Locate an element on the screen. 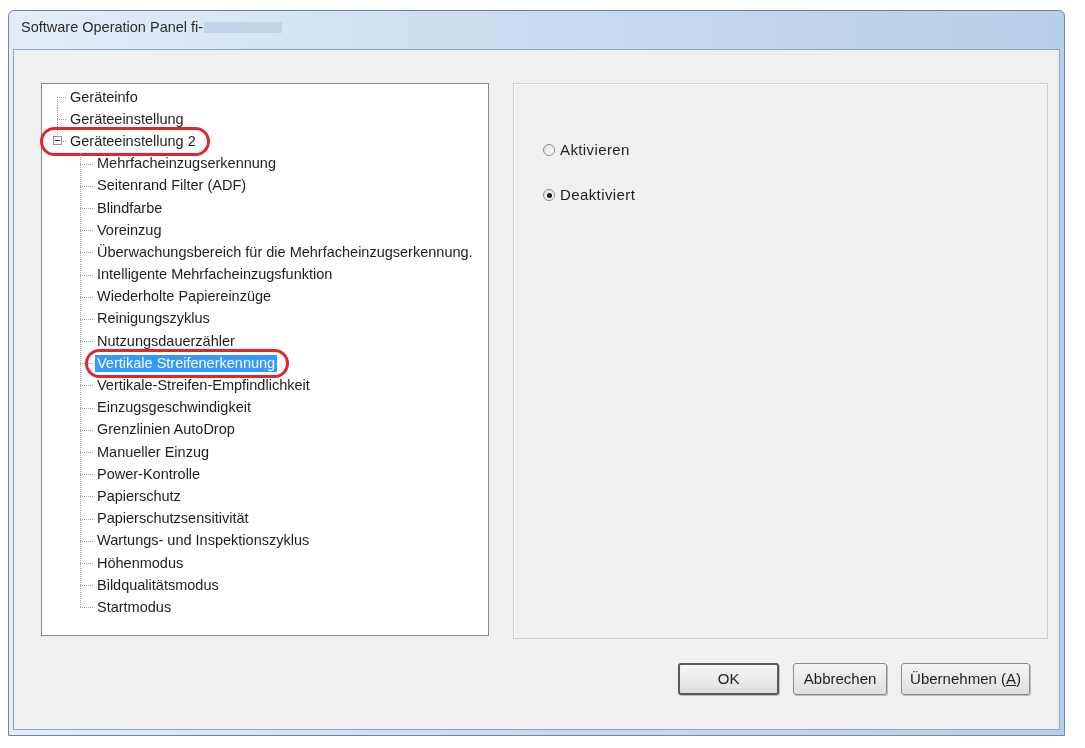 Image resolution: width=1085 pixels, height=748 pixels. tree-item: Nutzungsdauerzähler is located at coordinates (166, 341).